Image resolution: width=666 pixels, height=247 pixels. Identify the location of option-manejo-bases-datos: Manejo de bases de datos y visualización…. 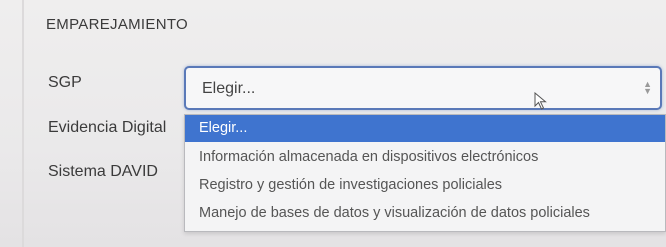
(425, 213).